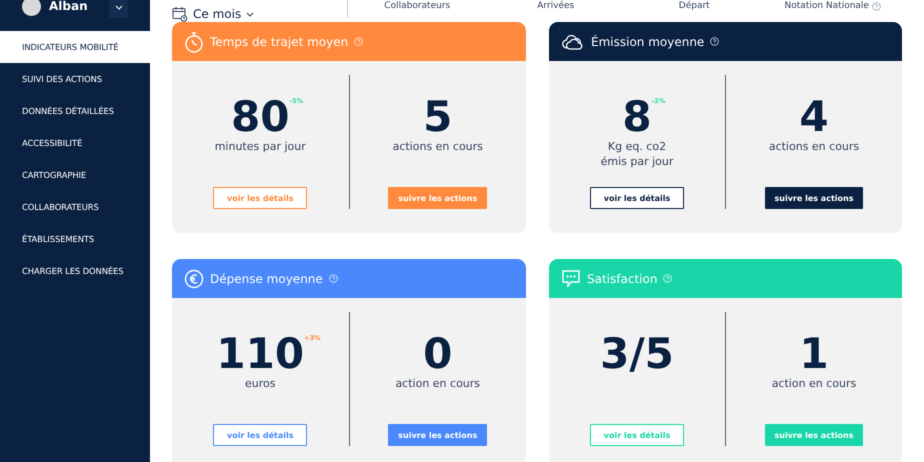 This screenshot has height=462, width=924. I want to click on sidebar-item: CARTOGRAPHIE, so click(75, 175).